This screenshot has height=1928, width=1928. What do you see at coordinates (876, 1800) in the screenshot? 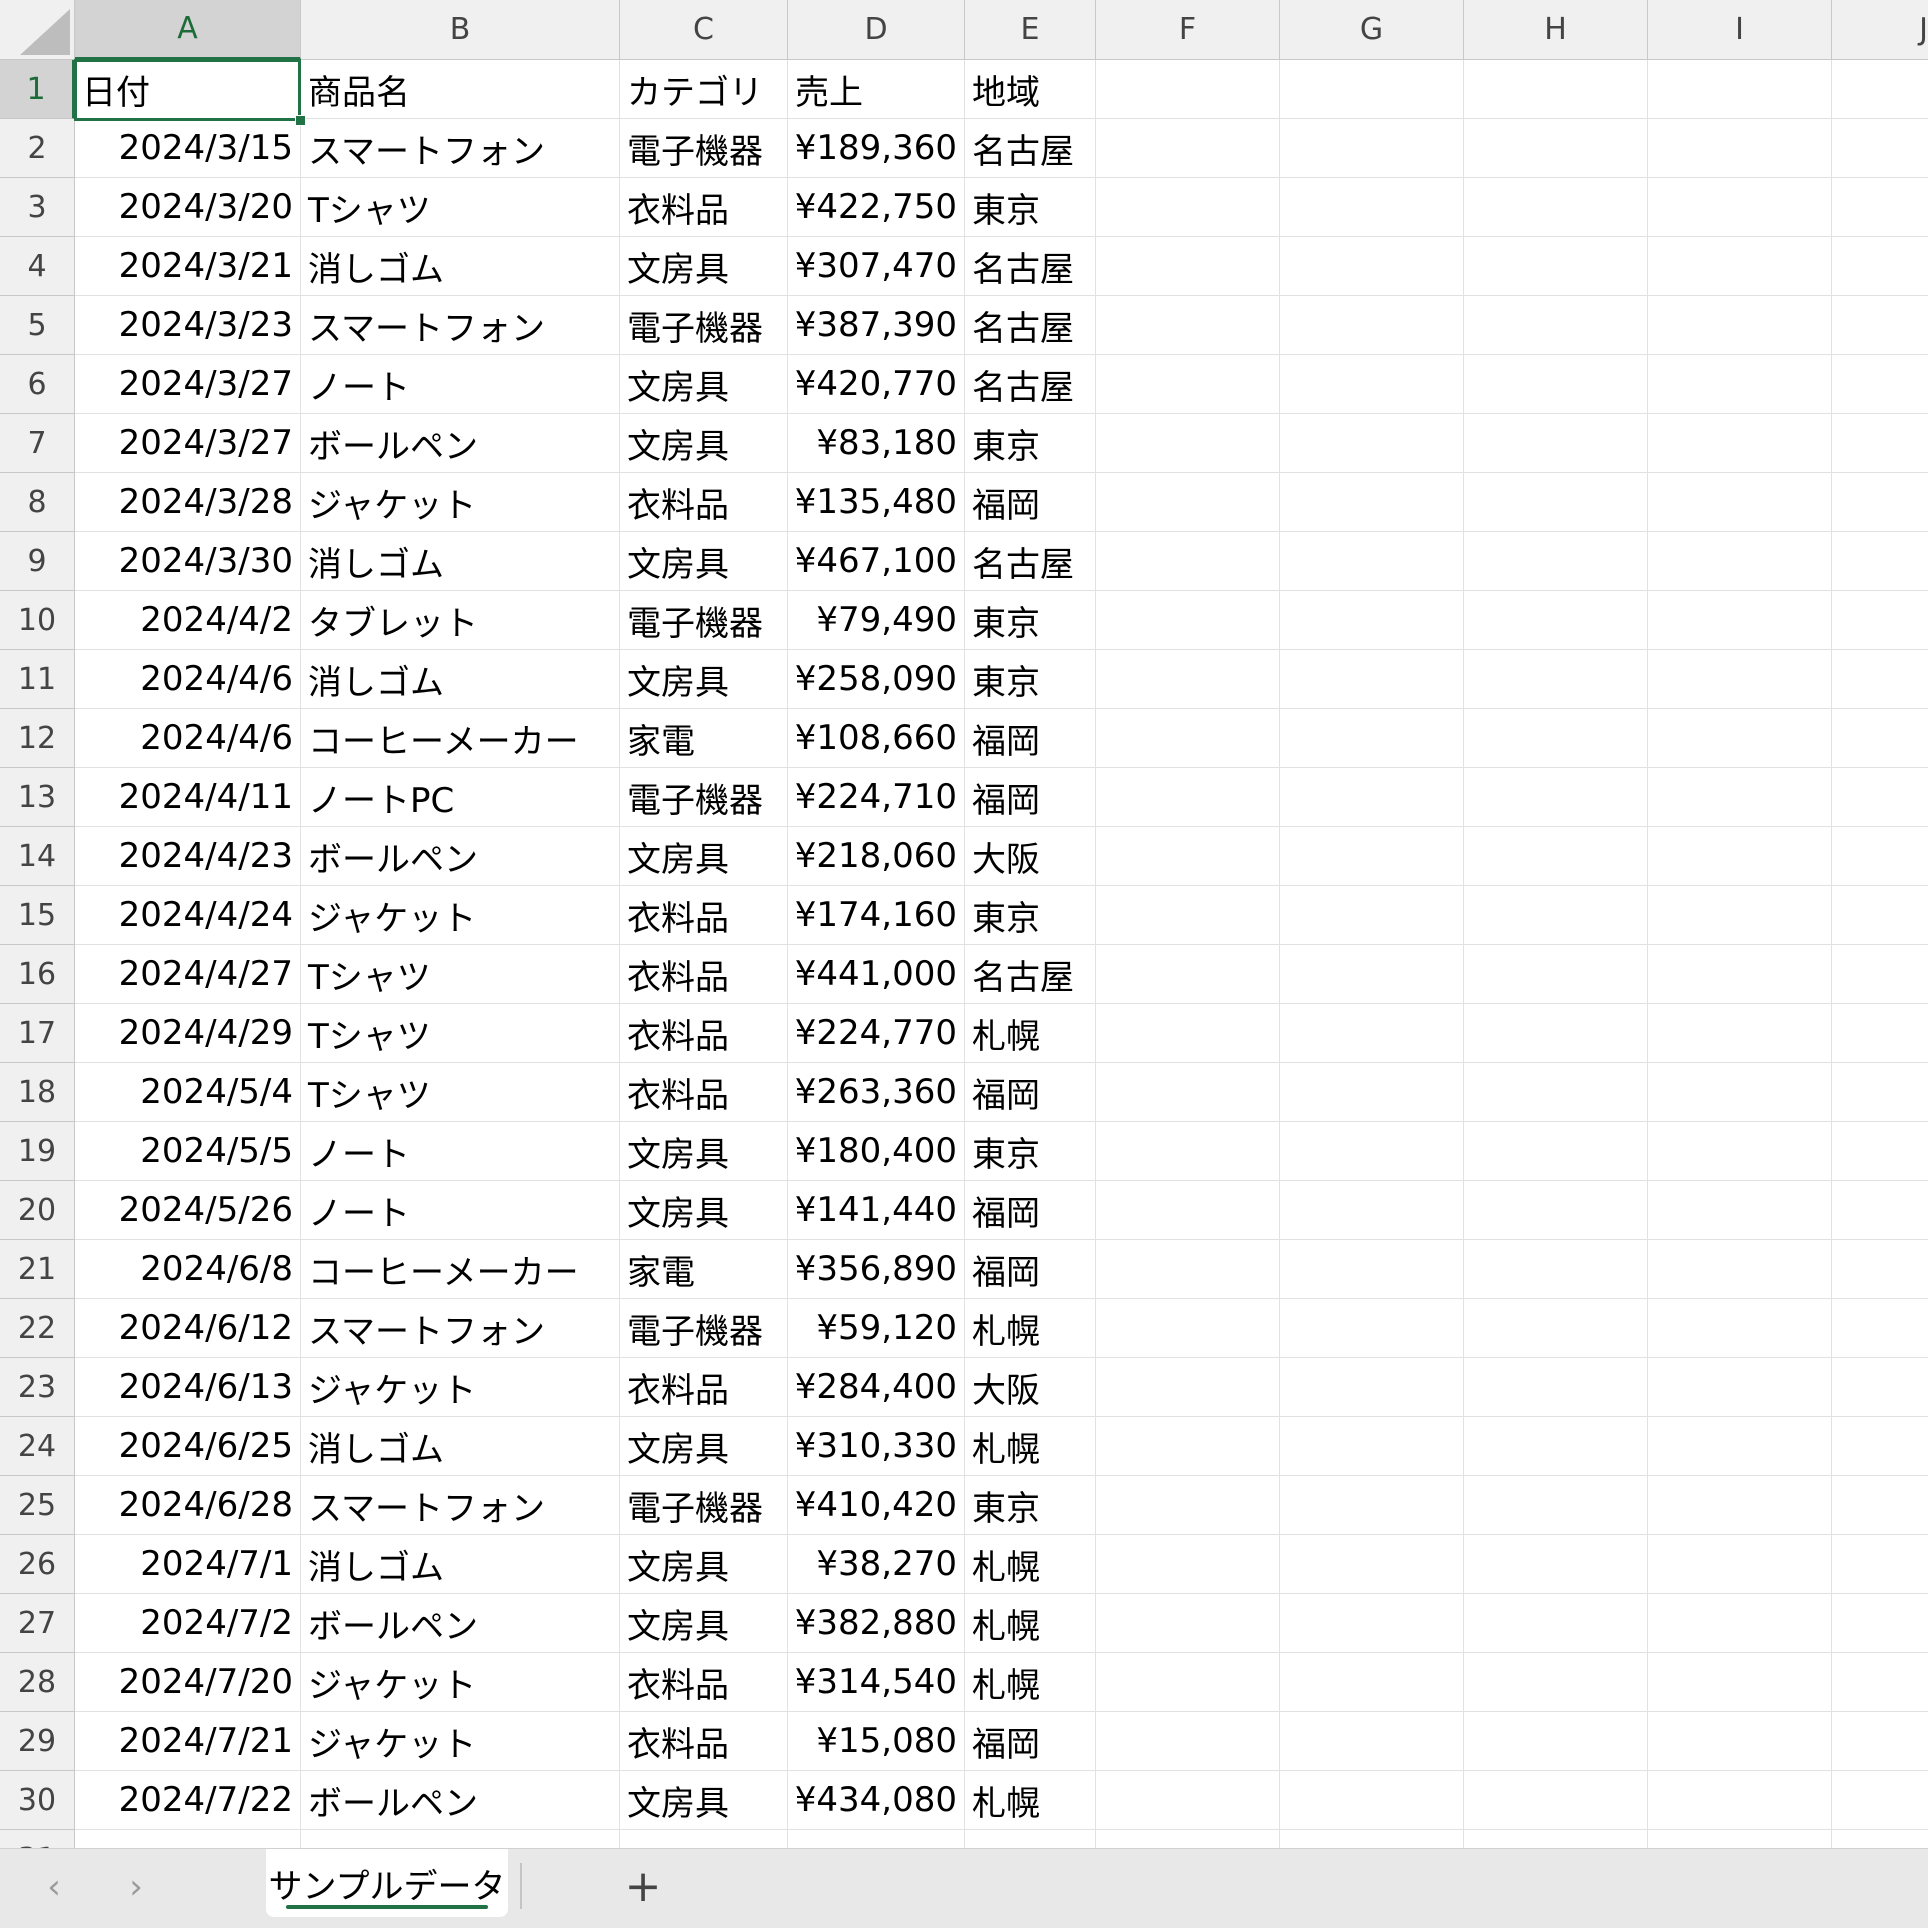
I see `table-cell: ¥434,080` at bounding box center [876, 1800].